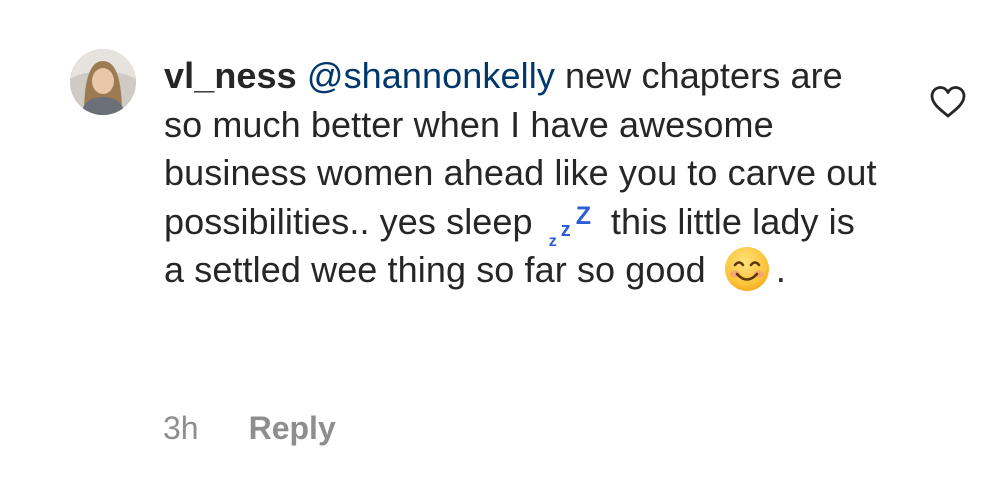 The height and width of the screenshot is (489, 990). What do you see at coordinates (181, 428) in the screenshot?
I see `comment-timestamp: 3h` at bounding box center [181, 428].